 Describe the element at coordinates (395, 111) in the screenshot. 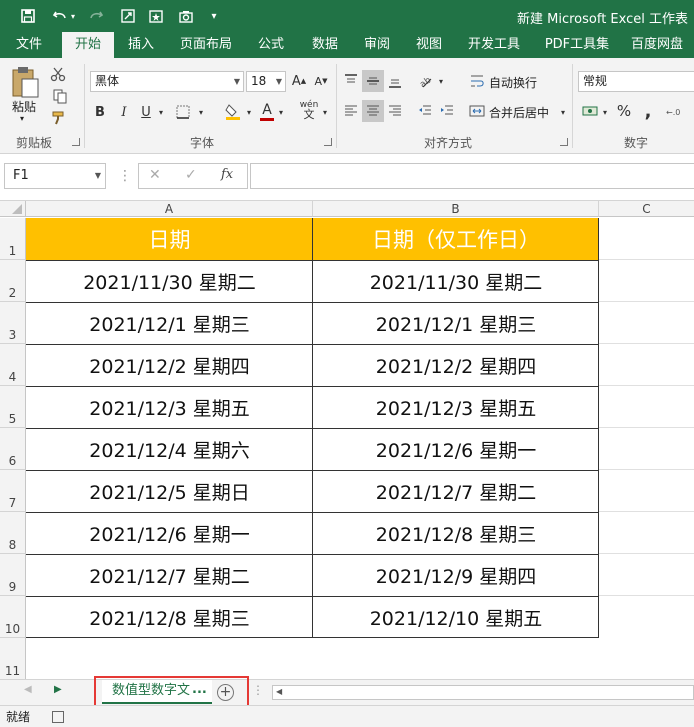

I see `align-right-icon` at that location.